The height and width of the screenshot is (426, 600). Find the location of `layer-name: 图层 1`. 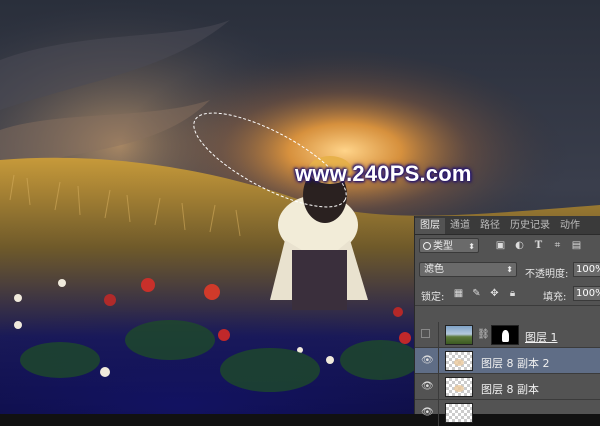

layer-name: 图层 1 is located at coordinates (541, 337).